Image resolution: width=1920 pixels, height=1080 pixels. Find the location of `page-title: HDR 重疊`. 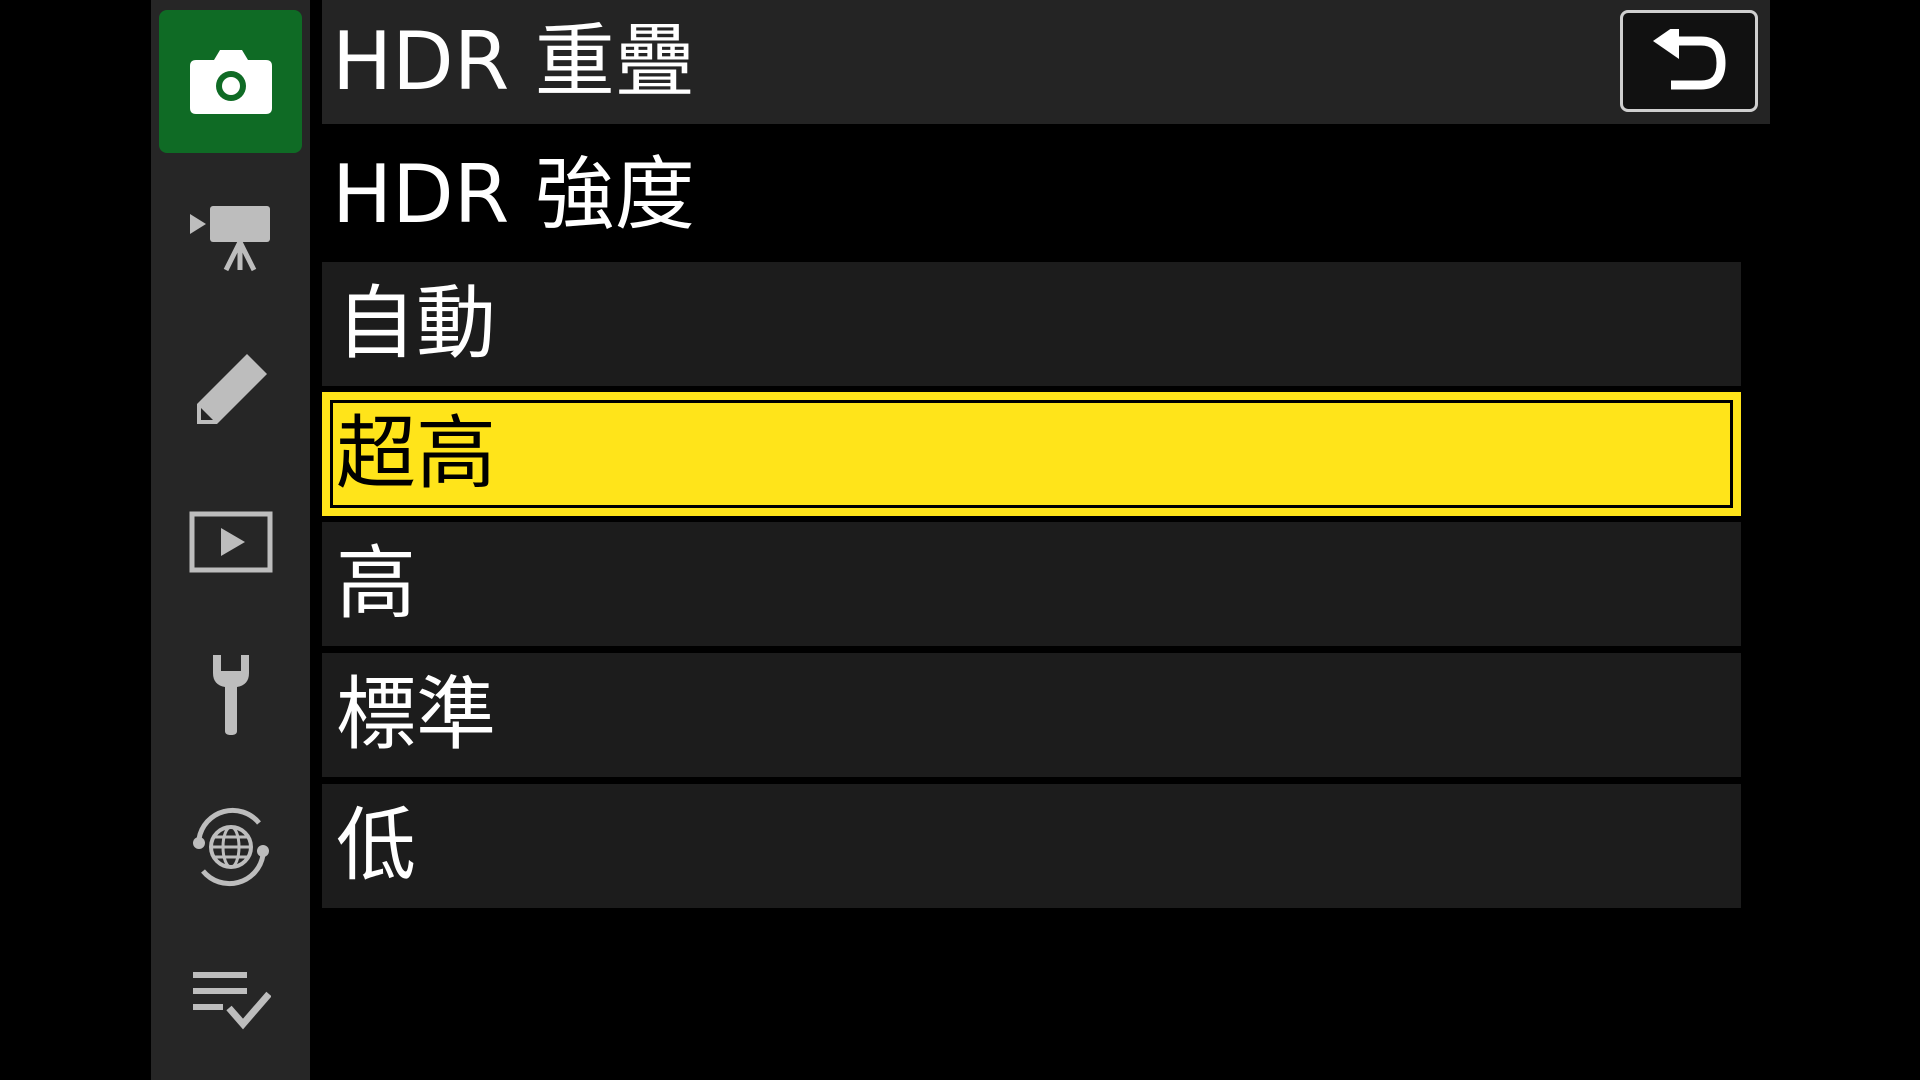

page-title: HDR 重疊 is located at coordinates (513, 61).